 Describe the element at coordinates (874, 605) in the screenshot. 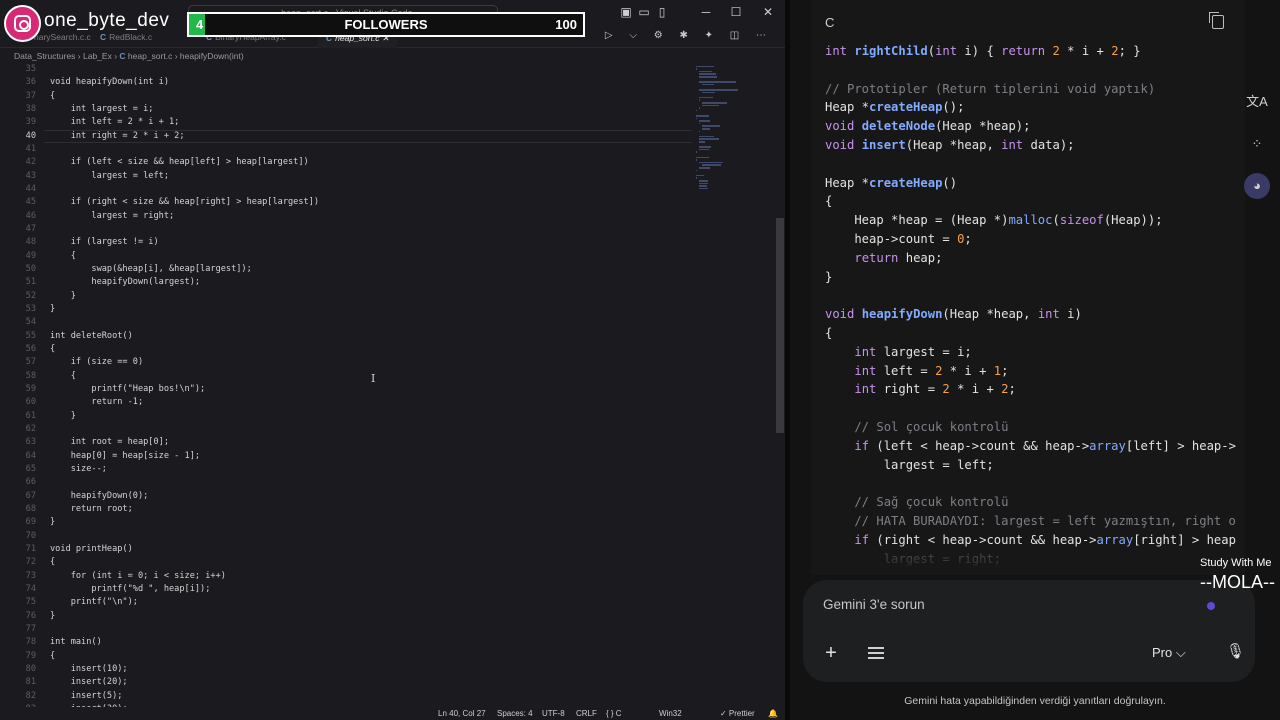

I see `prompt-input: Gemini 3'e sorun` at that location.